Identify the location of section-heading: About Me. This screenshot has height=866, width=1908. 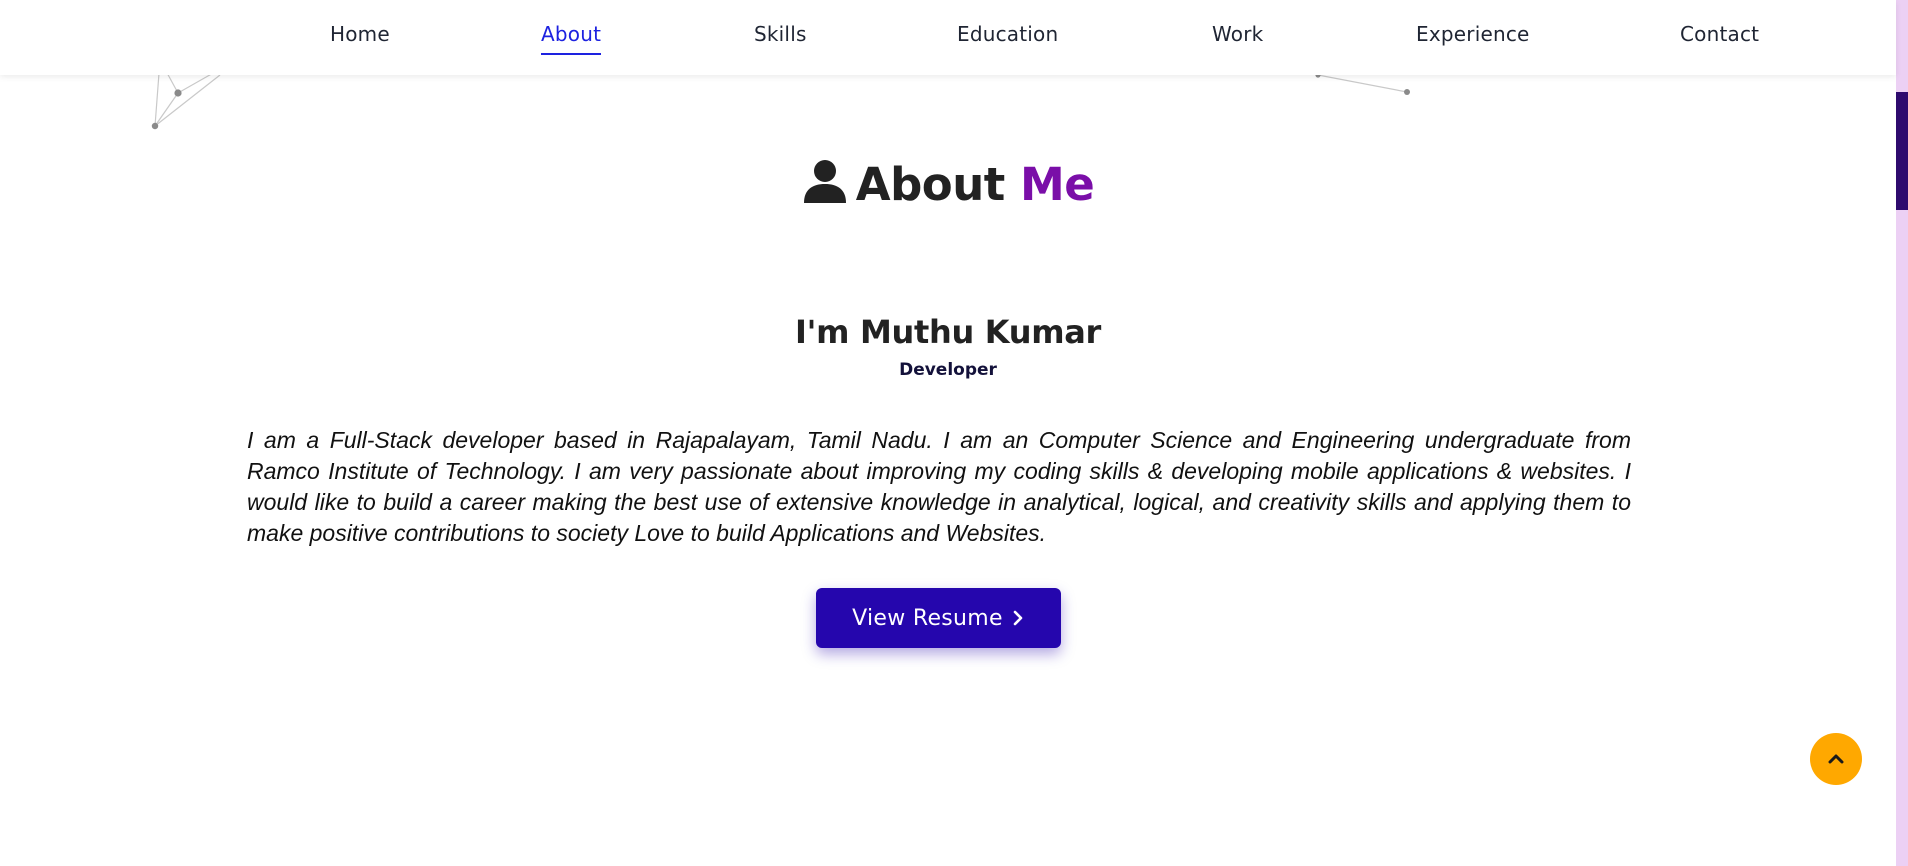
(948, 184).